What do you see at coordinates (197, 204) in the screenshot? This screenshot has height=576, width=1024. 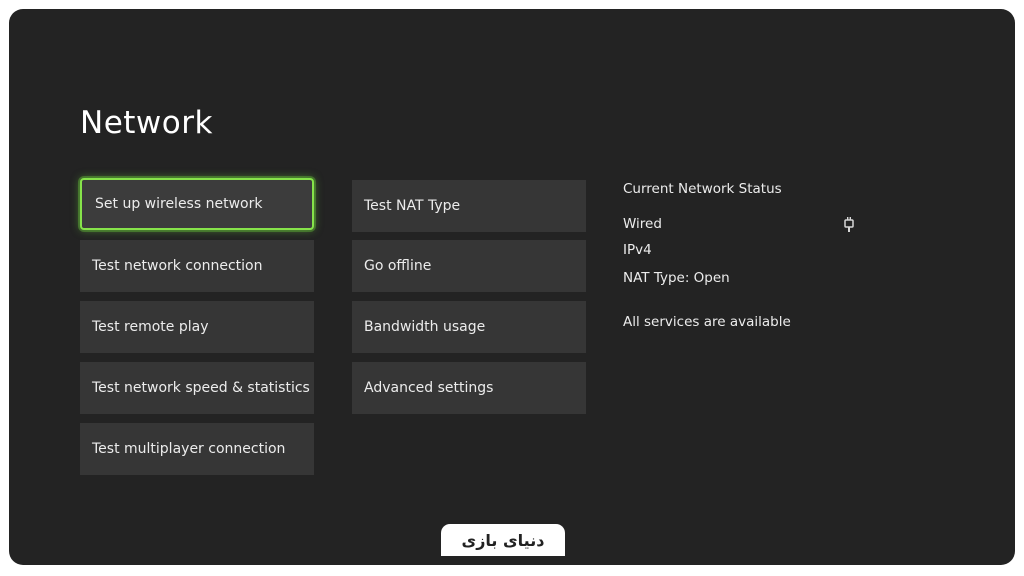 I see `setup-wireless-network-button: Set up wireless network` at bounding box center [197, 204].